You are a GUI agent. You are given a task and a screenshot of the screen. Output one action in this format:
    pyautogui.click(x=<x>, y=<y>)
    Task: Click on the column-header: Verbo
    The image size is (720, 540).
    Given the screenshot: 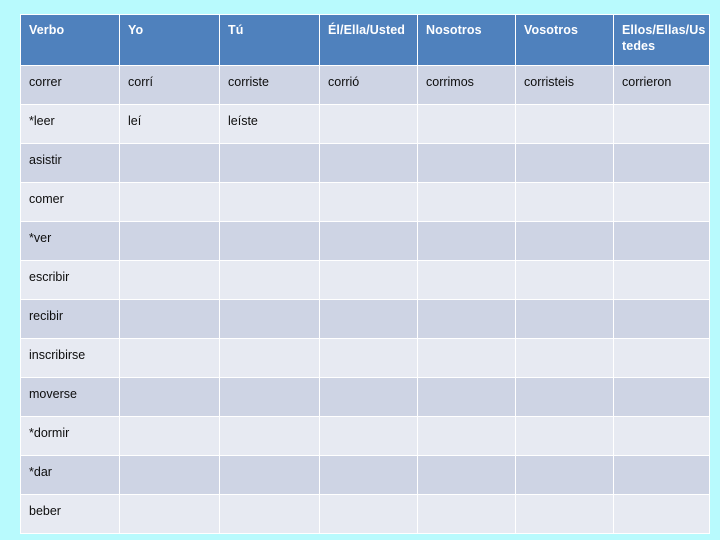 What is the action you would take?
    pyautogui.click(x=70, y=40)
    